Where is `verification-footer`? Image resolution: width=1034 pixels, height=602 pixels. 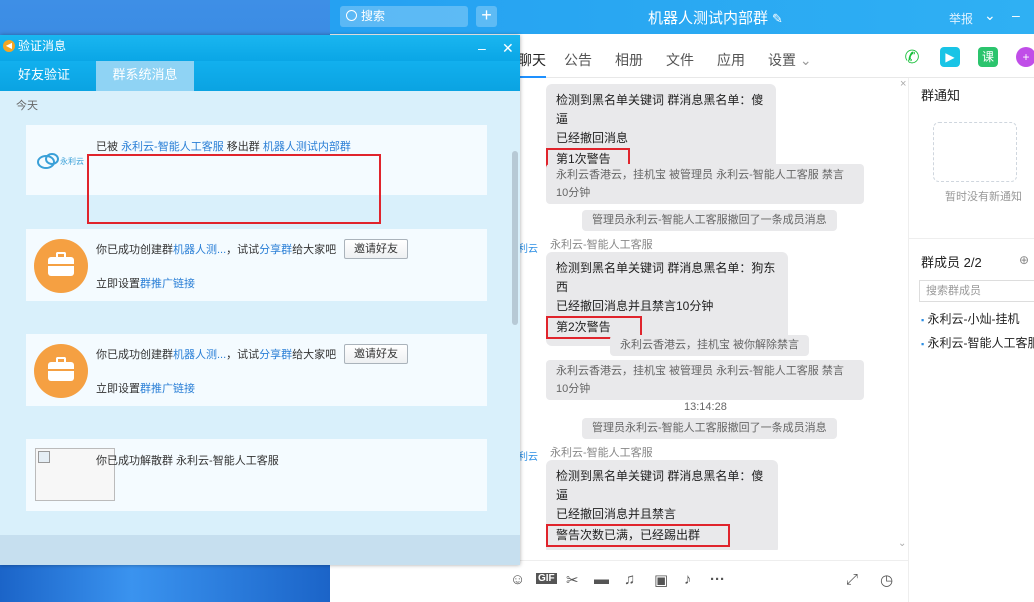 verification-footer is located at coordinates (260, 550).